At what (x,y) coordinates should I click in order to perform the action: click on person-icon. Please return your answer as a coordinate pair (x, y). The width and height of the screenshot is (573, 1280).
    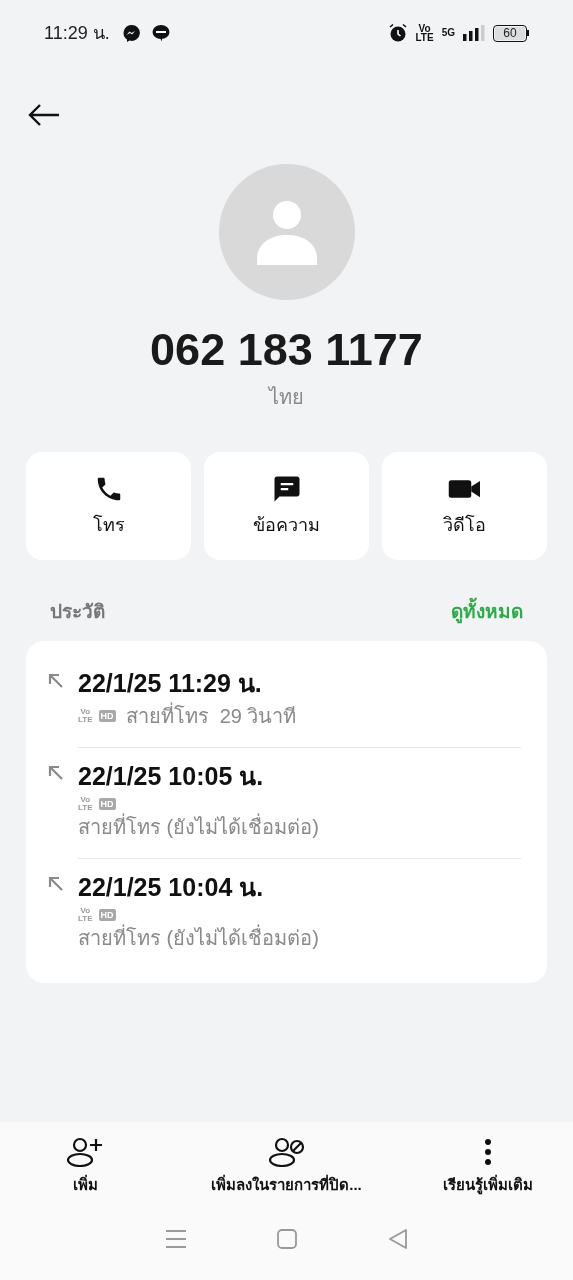
    Looking at the image, I should click on (286, 232).